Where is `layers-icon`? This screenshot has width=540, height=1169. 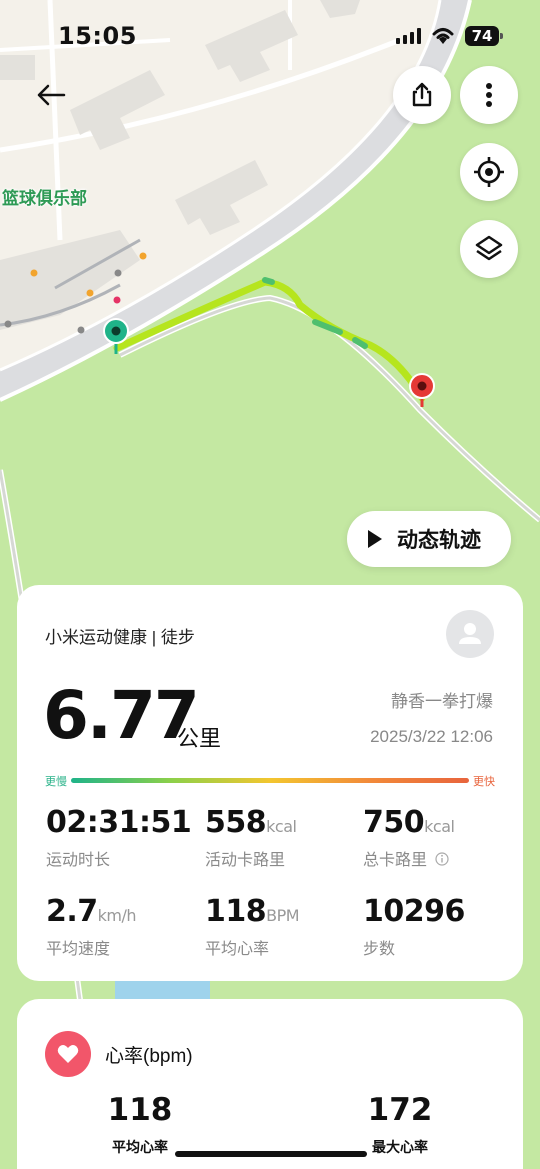 layers-icon is located at coordinates (489, 248).